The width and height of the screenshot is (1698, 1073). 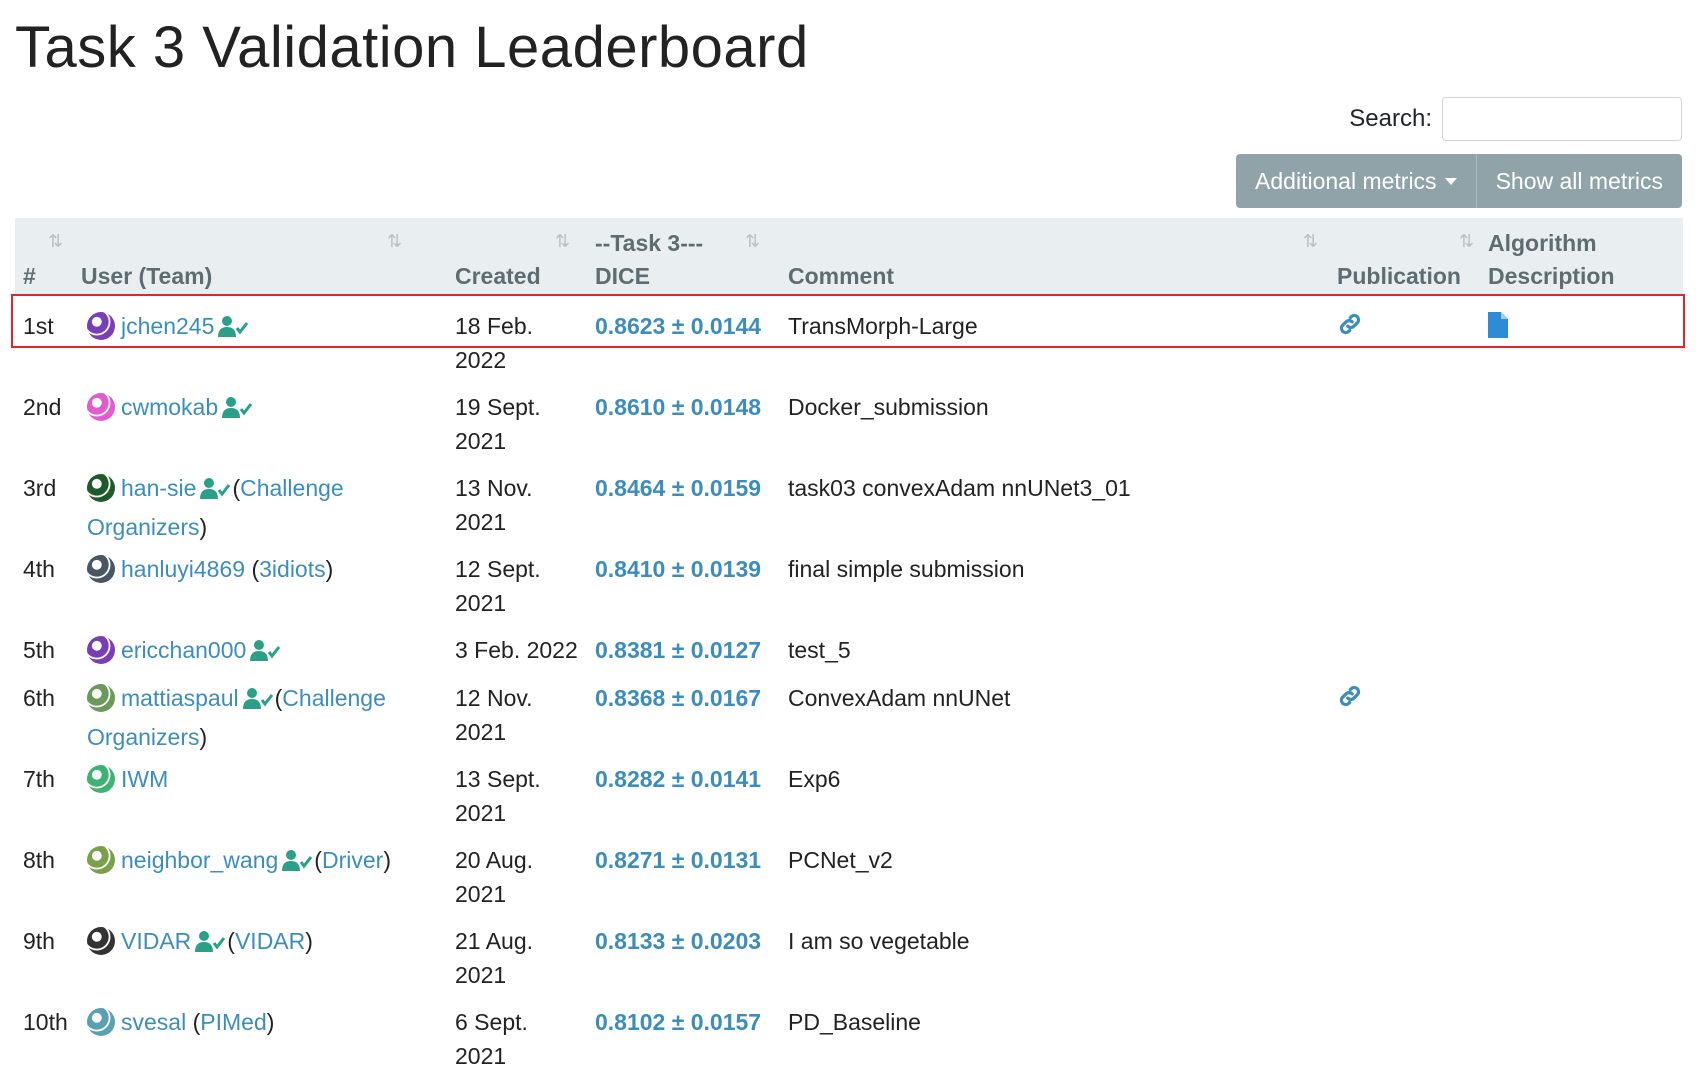 What do you see at coordinates (40, 488) in the screenshot?
I see `rank-cell: 3rd` at bounding box center [40, 488].